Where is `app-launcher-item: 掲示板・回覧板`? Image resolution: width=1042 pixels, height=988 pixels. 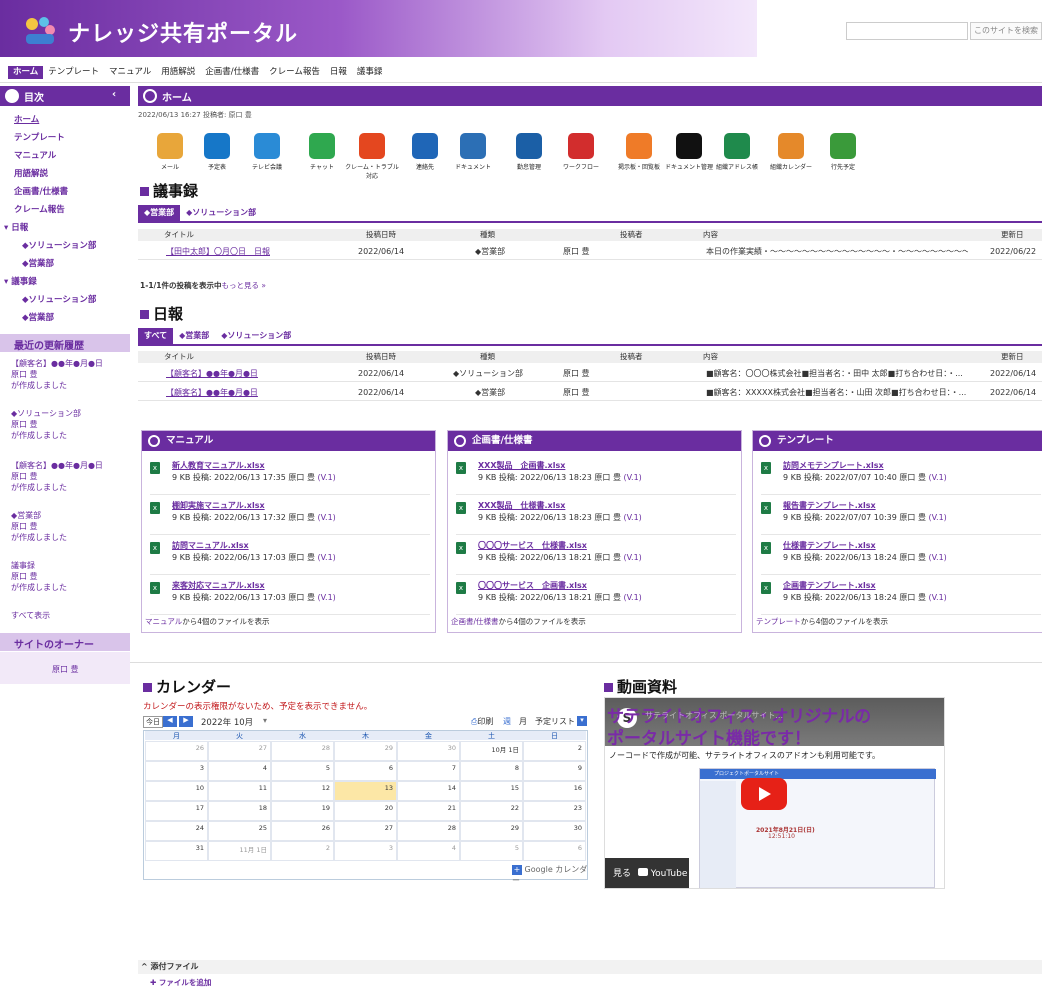
app-launcher-item: 掲示板・回覧板 is located at coordinates (639, 152).